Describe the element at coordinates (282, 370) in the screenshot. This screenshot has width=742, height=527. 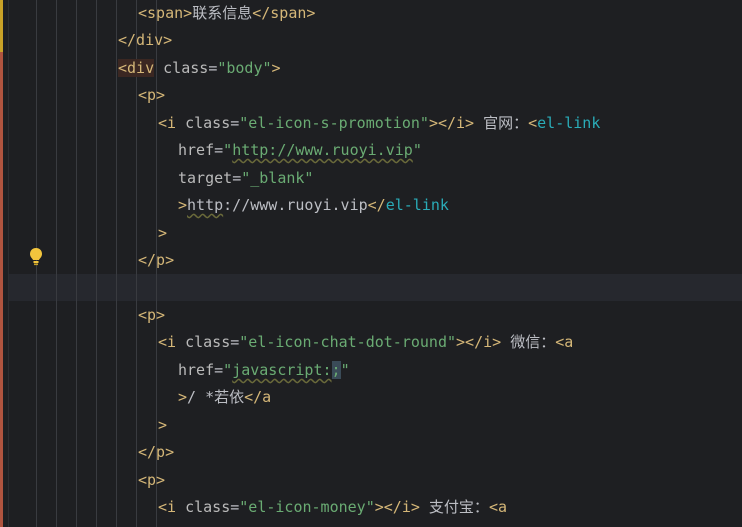
I see `code-token: javascript:` at that location.